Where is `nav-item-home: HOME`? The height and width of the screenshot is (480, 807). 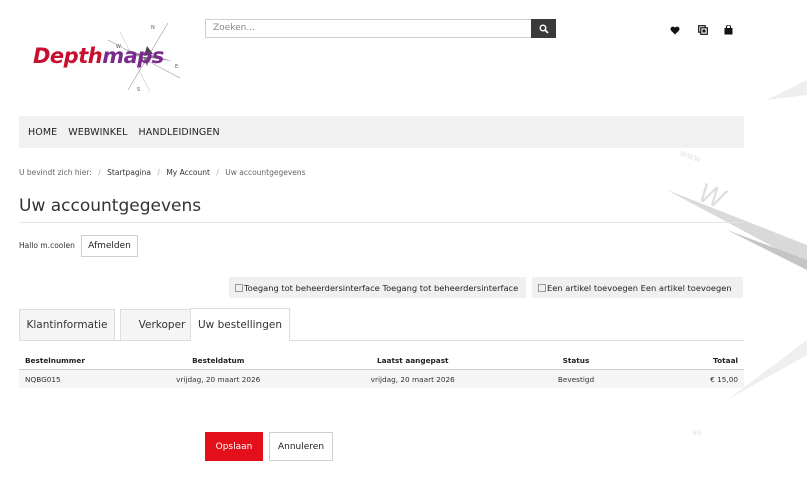 nav-item-home: HOME is located at coordinates (42, 132).